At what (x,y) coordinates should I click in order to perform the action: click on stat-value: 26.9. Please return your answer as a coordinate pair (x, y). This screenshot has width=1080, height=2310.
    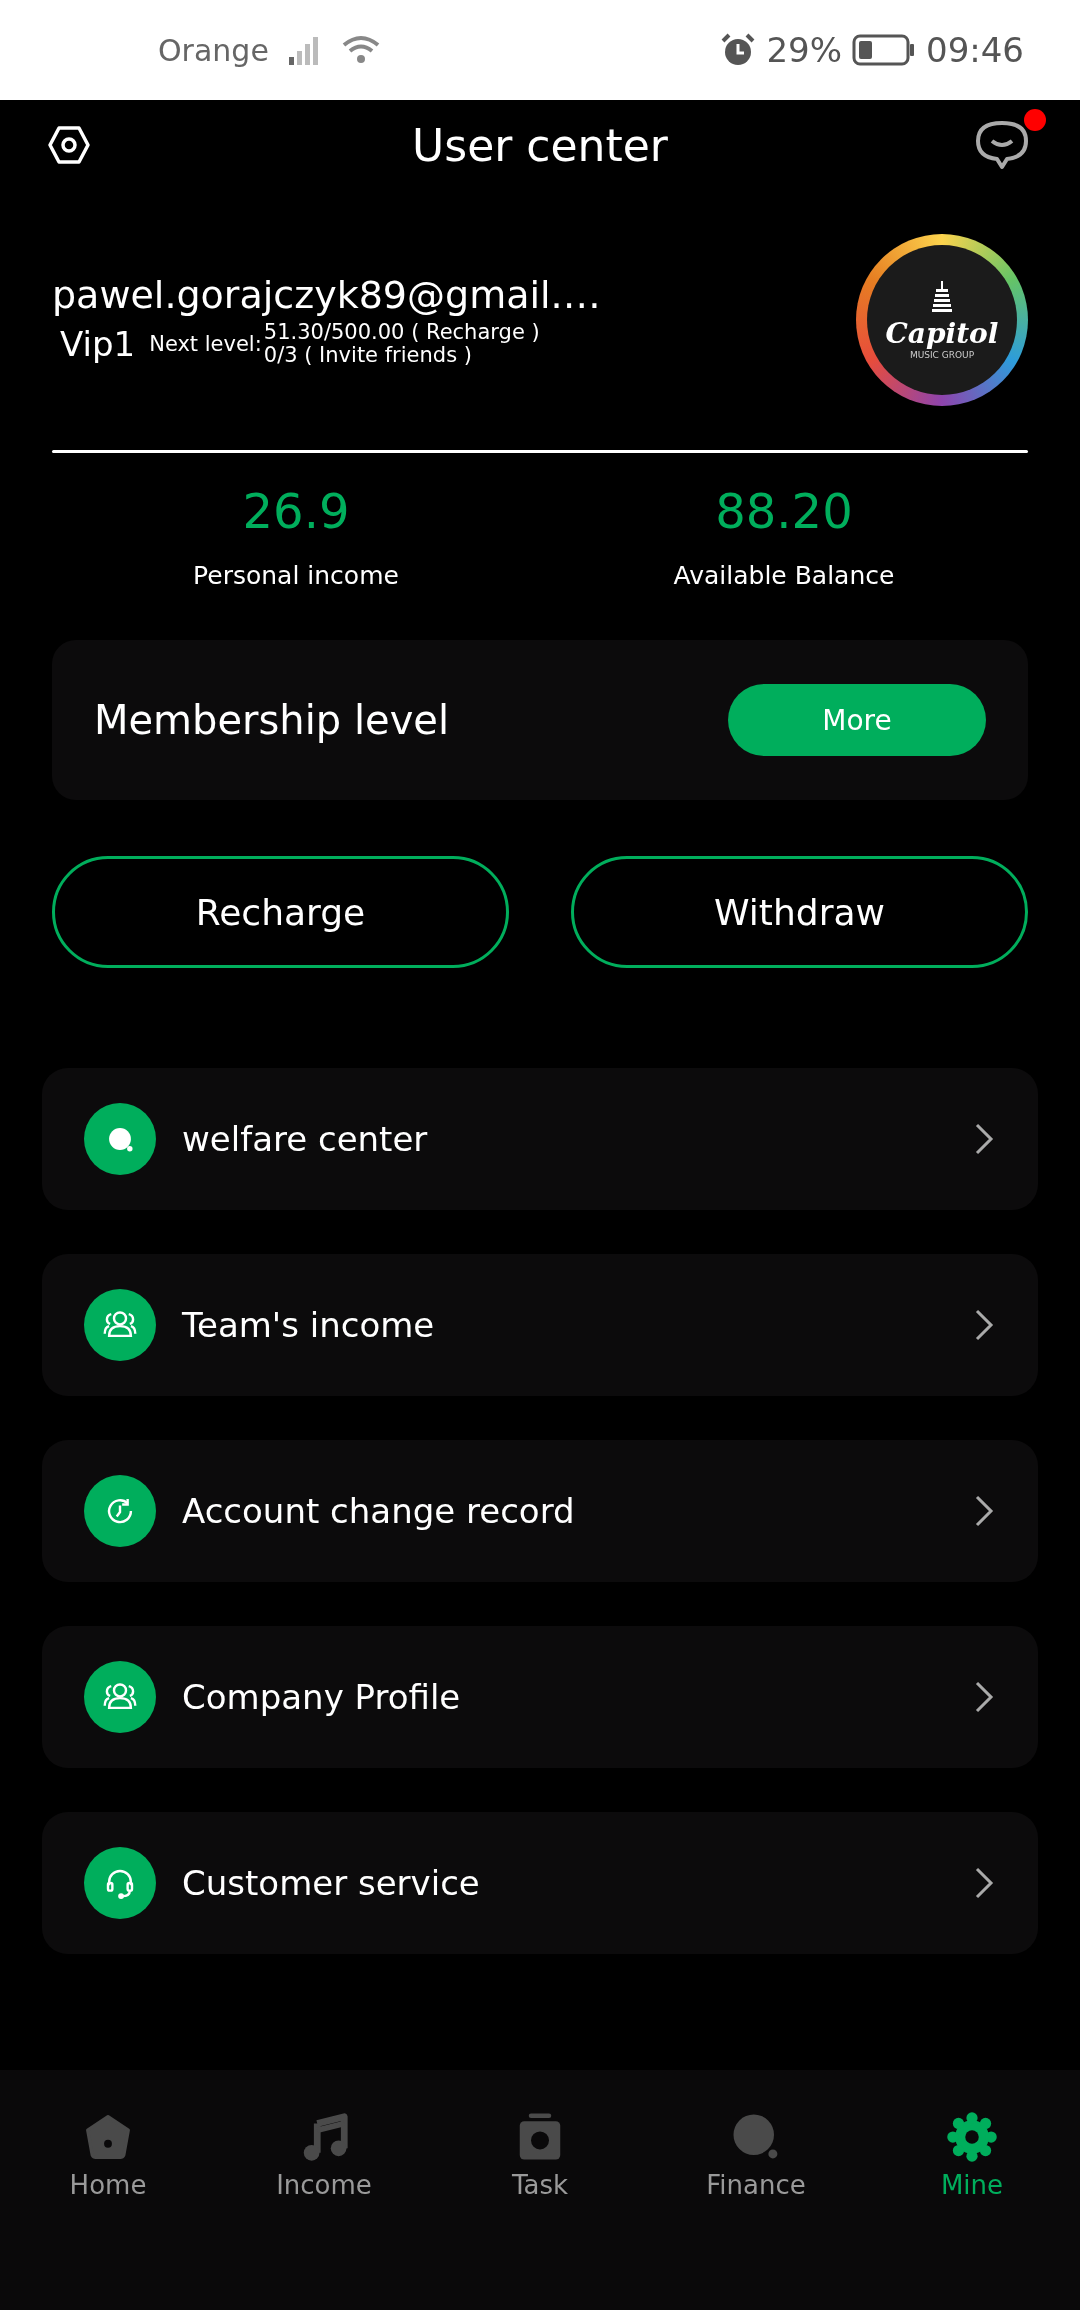
    Looking at the image, I should click on (296, 511).